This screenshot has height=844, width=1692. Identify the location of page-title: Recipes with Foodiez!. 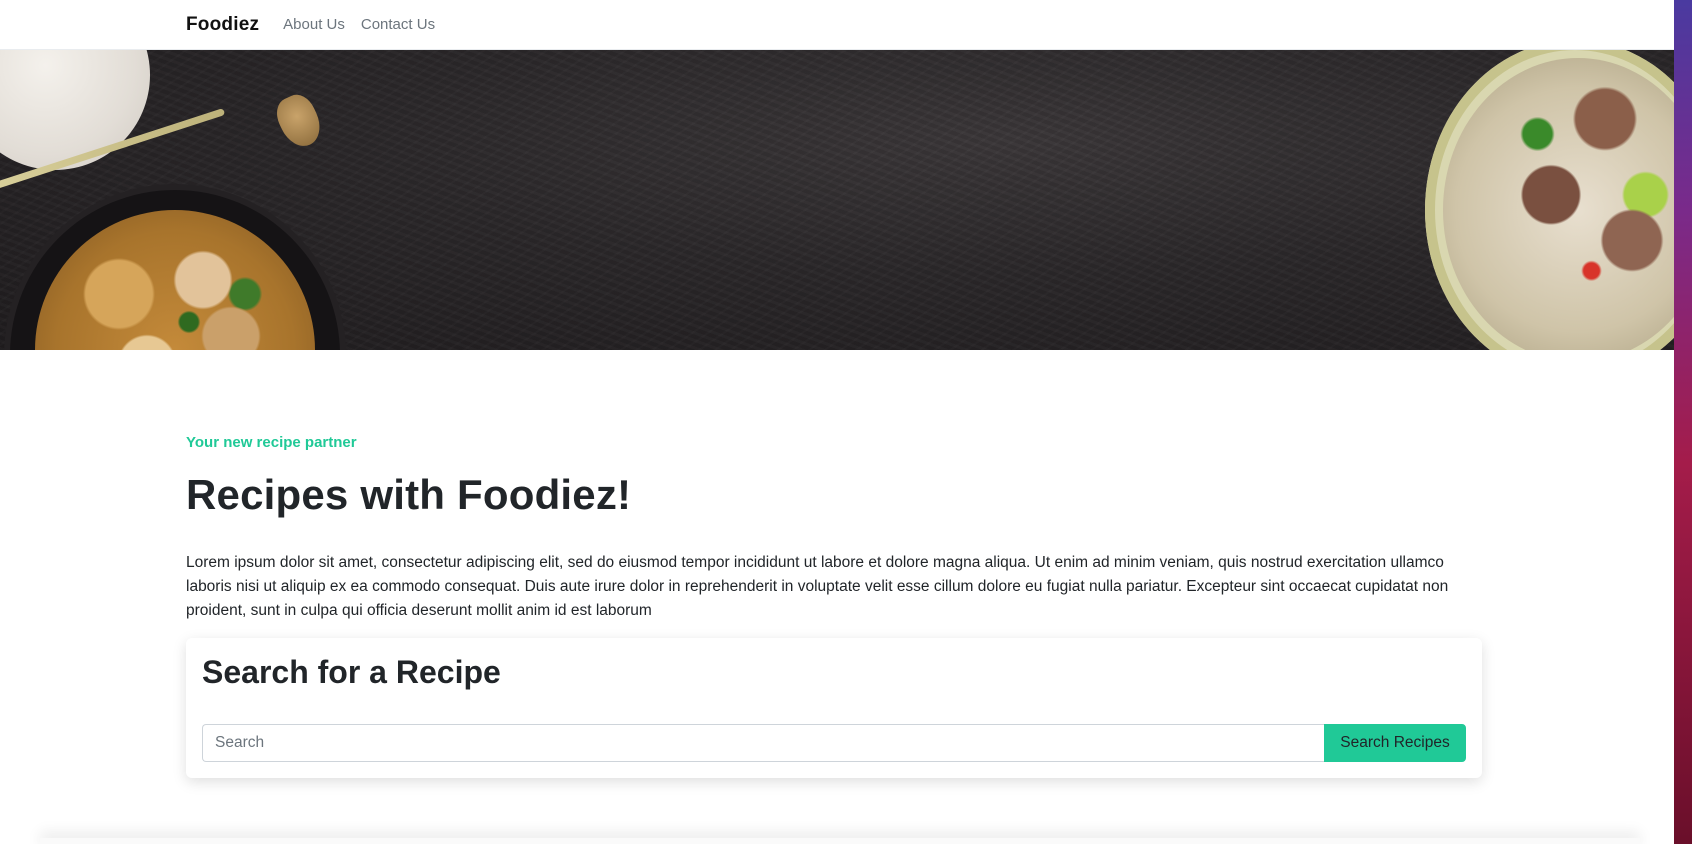
(409, 494).